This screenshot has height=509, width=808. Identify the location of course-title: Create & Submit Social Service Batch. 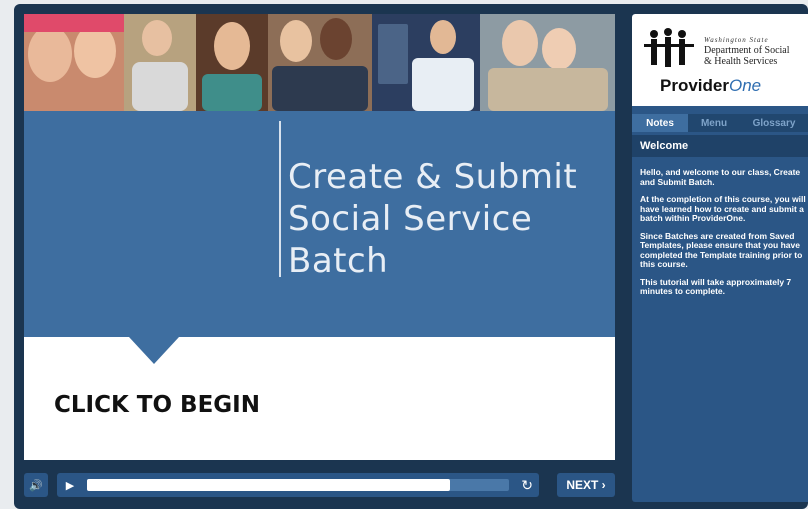
(451, 219).